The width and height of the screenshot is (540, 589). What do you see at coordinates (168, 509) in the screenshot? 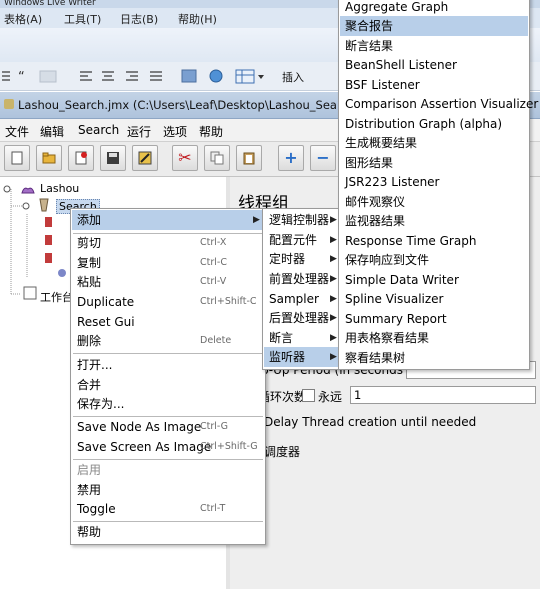
I see `menu-item-toggle: Toggle Ctrl-T` at bounding box center [168, 509].